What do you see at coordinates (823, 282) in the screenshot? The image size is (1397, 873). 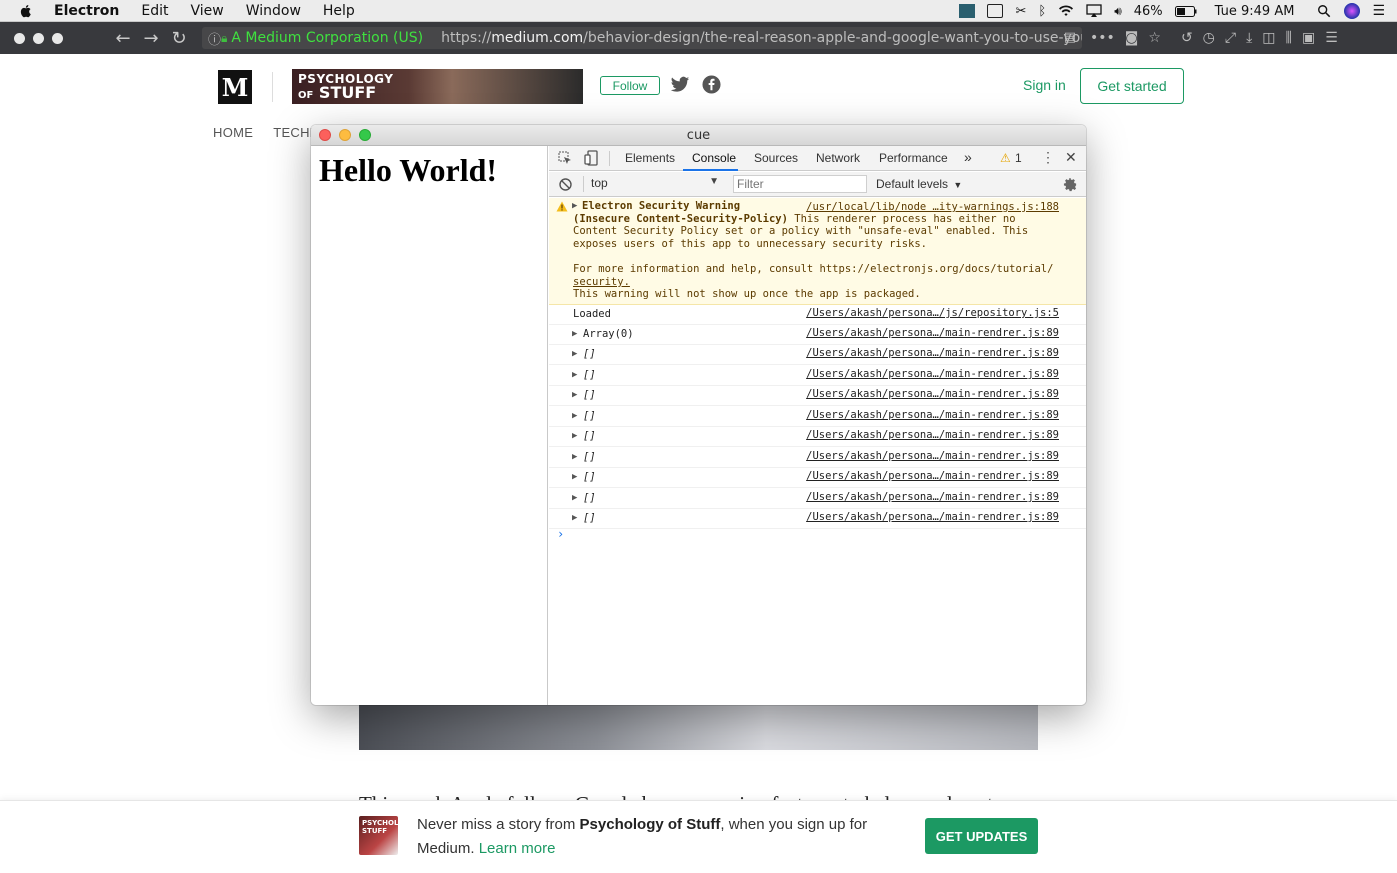 I see `warning-docs-link: security.` at bounding box center [823, 282].